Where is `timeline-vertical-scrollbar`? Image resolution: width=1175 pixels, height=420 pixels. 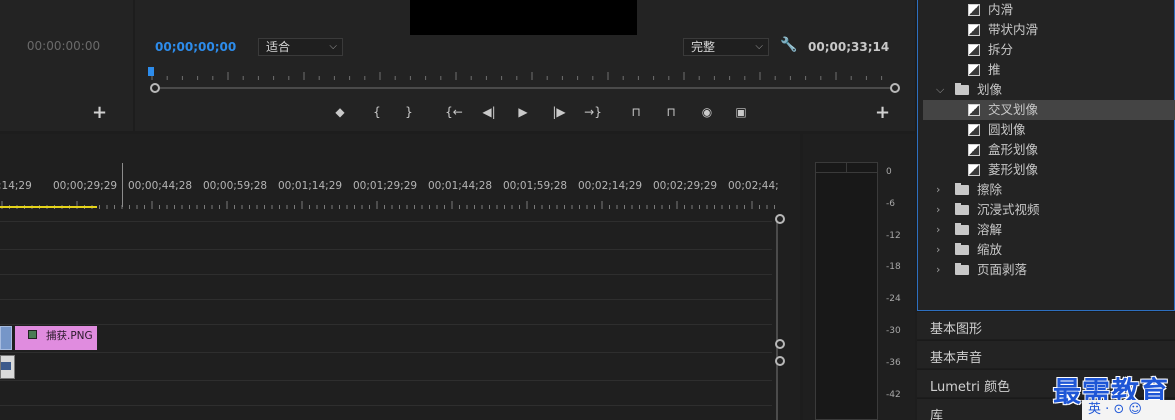
timeline-vertical-scrollbar is located at coordinates (777, 320).